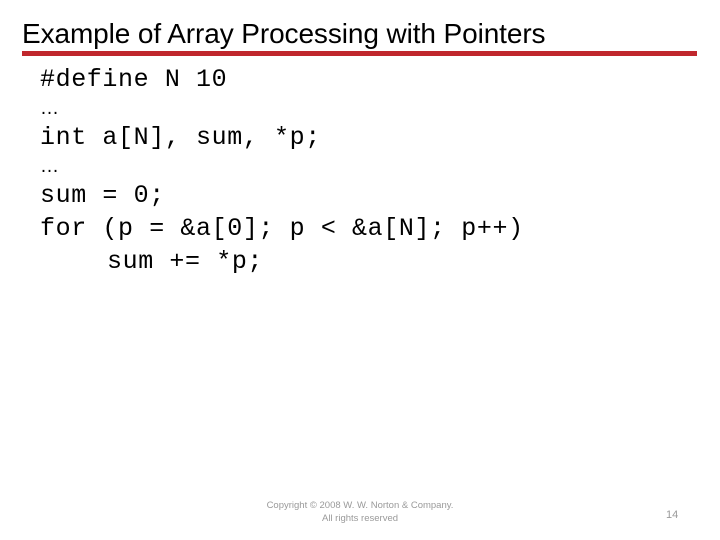  What do you see at coordinates (134, 79) in the screenshot?
I see `code-line-define: #define N 10` at bounding box center [134, 79].